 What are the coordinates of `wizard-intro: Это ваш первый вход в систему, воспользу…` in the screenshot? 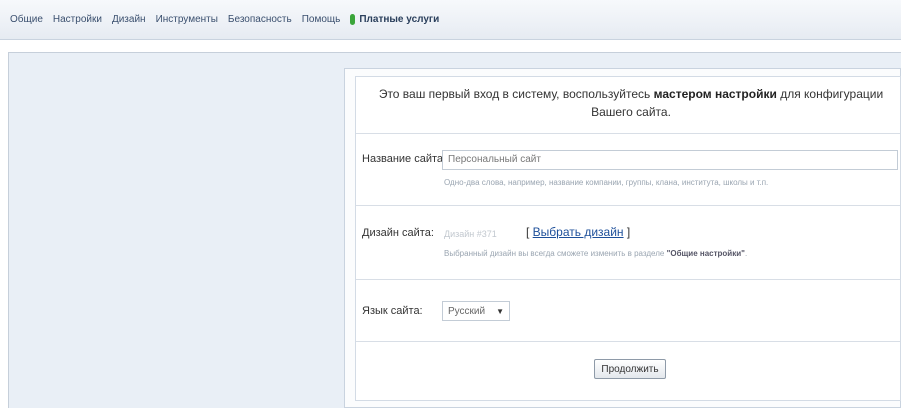 It's located at (631, 103).